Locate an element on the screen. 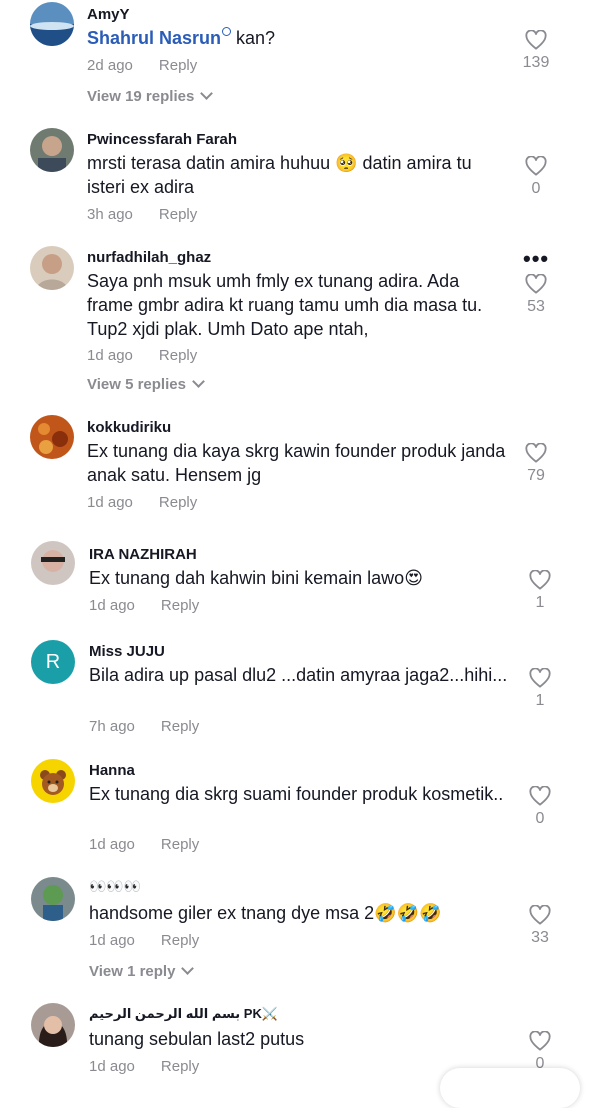 The image size is (590, 1108). bear-icon is located at coordinates (53, 781).